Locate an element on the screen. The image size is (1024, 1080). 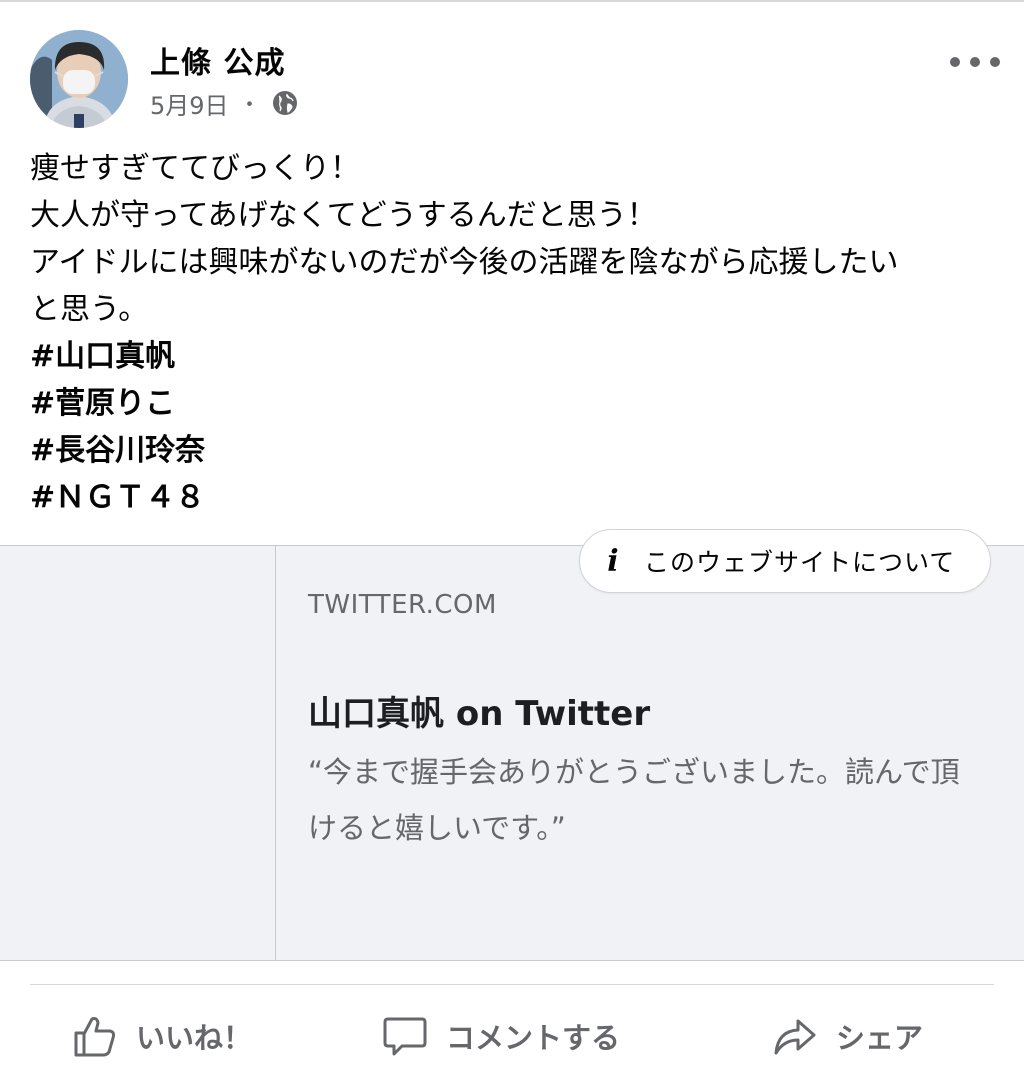
info-icon: i is located at coordinates (613, 561).